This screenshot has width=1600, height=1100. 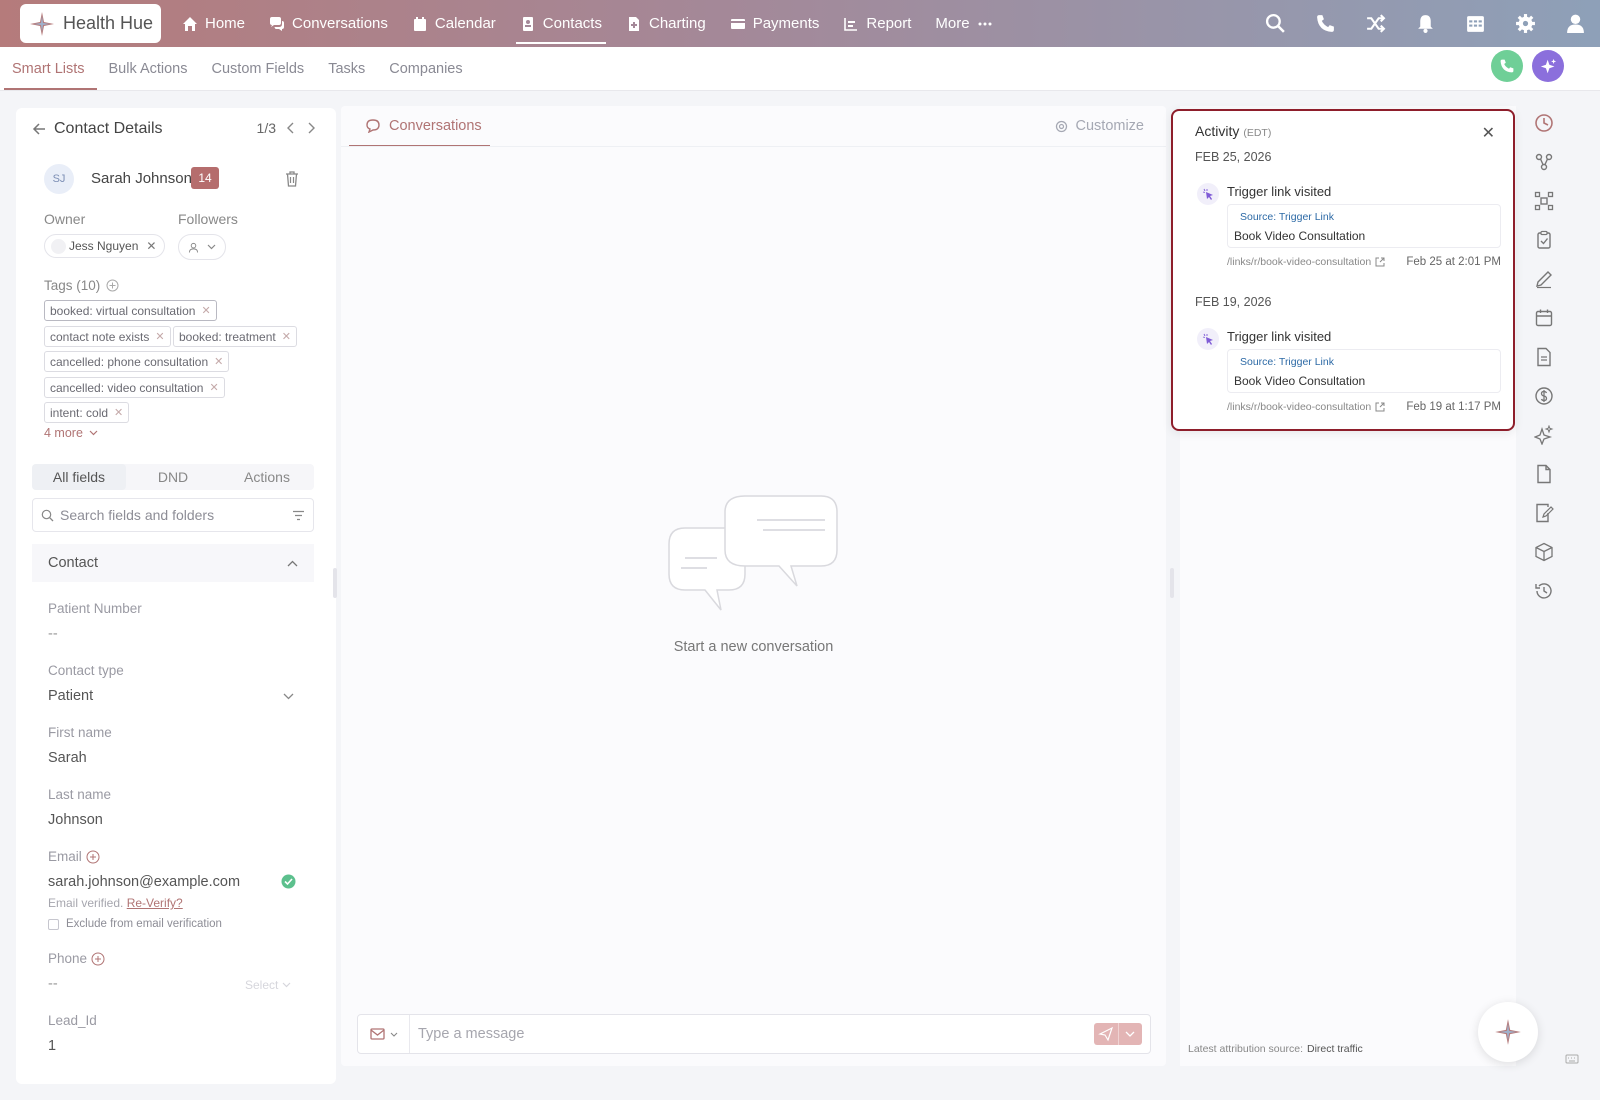 What do you see at coordinates (1544, 161) in the screenshot?
I see `rail-workflow` at bounding box center [1544, 161].